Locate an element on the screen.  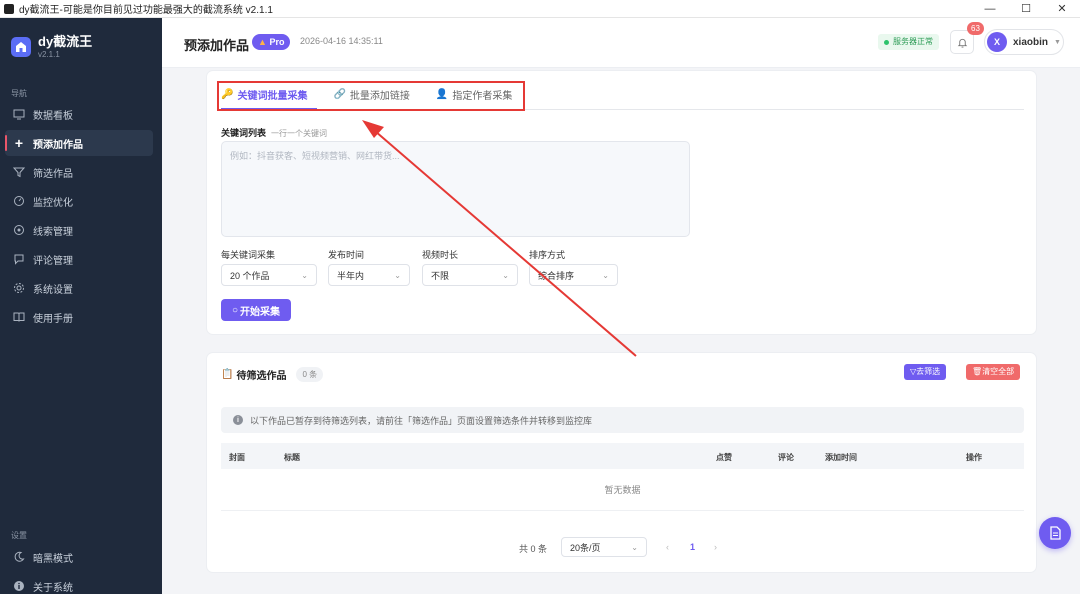
per-keyword-select: 20 个作品 ⌄ is located at coordinates (269, 275).